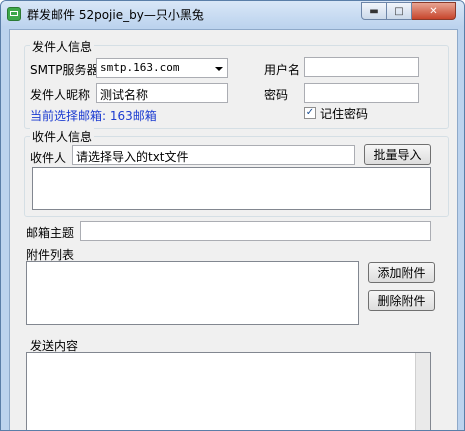  I want to click on nickname-value: 测试名称, so click(124, 95).